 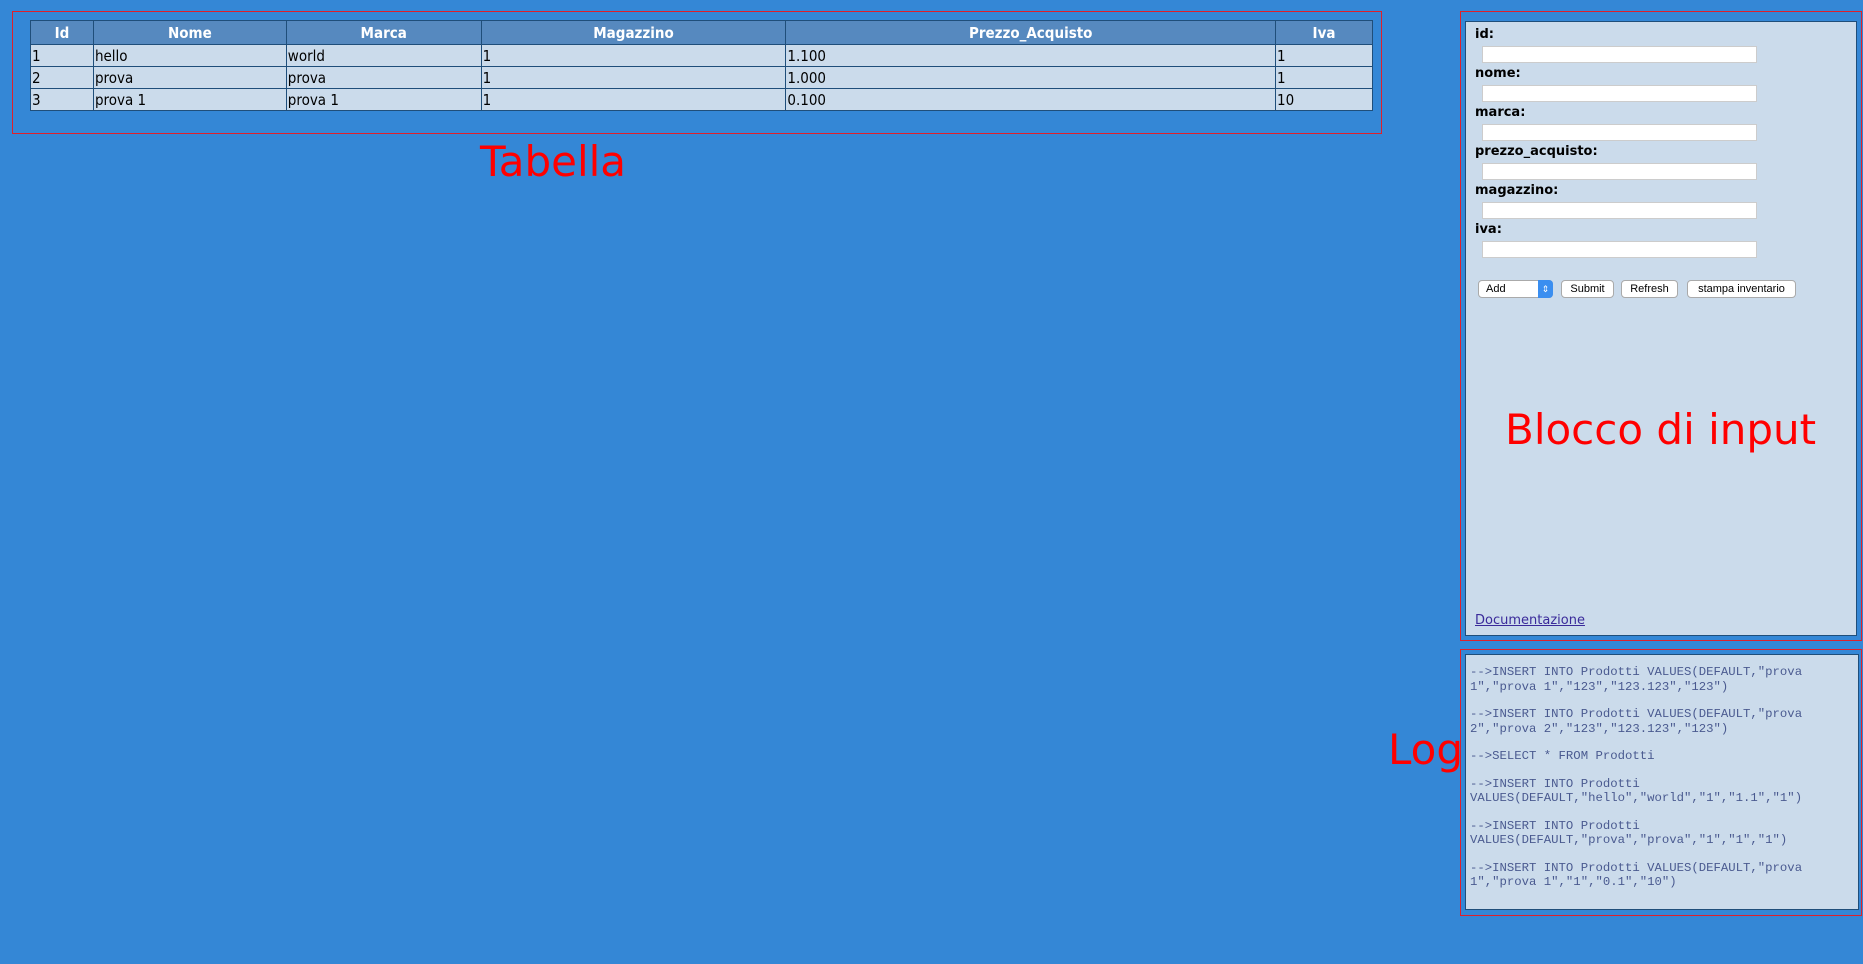 What do you see at coordinates (62, 77) in the screenshot?
I see `table-cell-id: 2` at bounding box center [62, 77].